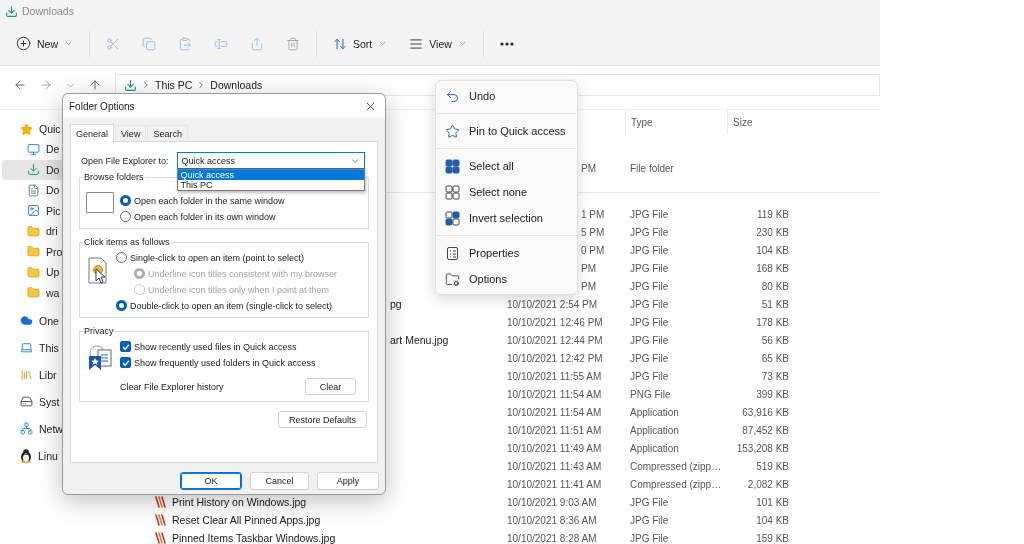 The width and height of the screenshot is (1024, 544). I want to click on date-modified: 10/10/2021 11:51 AM, so click(554, 430).